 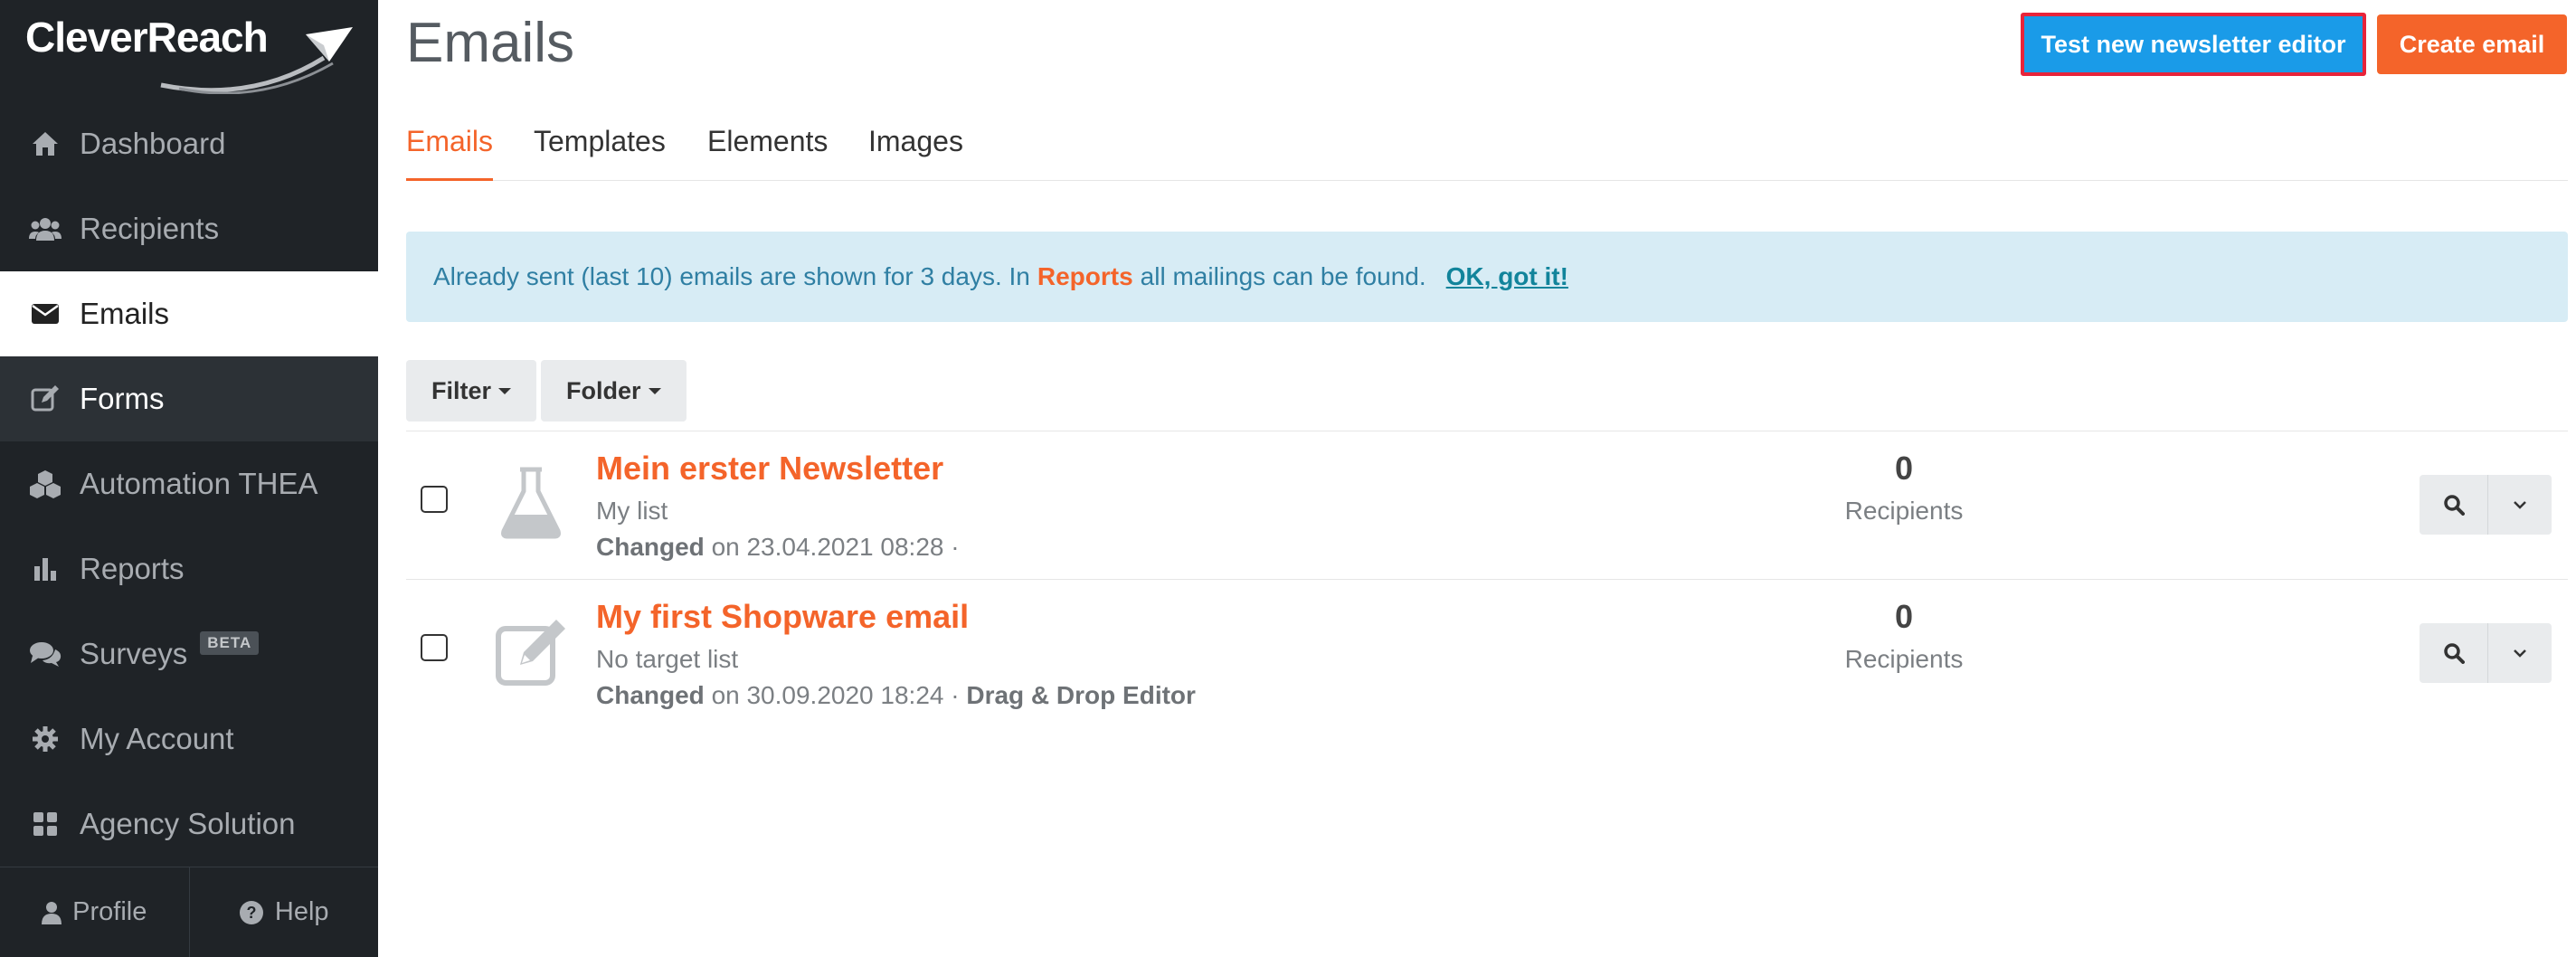 I want to click on sidebar-item-label: Recipients, so click(x=150, y=228).